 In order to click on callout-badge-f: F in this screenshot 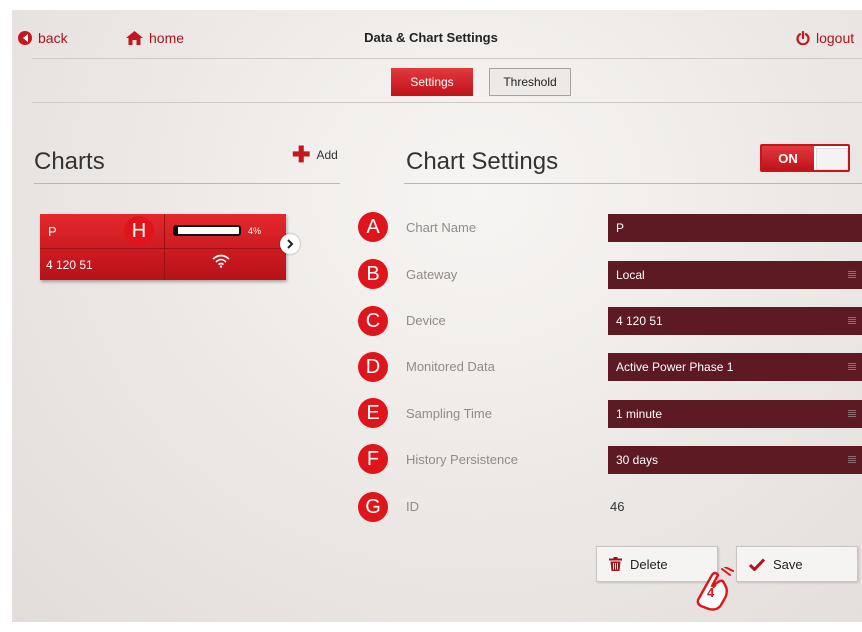, I will do `click(373, 459)`.